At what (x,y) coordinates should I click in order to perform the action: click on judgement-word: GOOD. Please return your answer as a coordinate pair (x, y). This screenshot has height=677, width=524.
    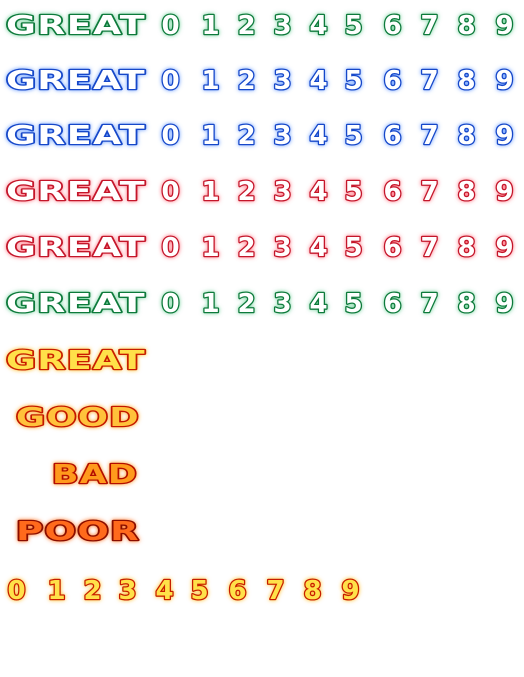
    Looking at the image, I should click on (262, 420).